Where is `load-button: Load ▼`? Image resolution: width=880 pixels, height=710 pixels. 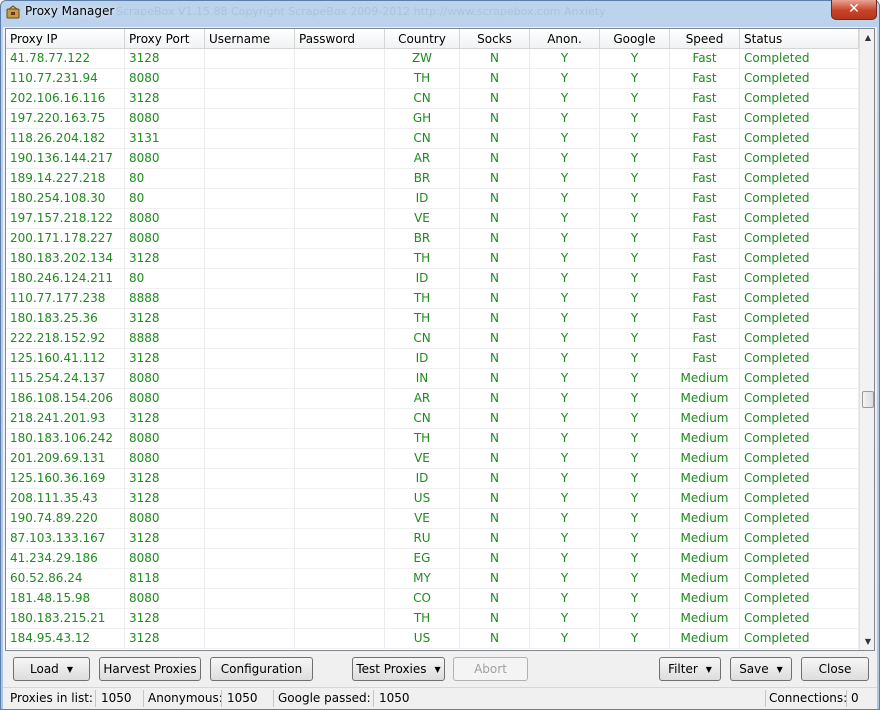
load-button: Load ▼ is located at coordinates (51, 669).